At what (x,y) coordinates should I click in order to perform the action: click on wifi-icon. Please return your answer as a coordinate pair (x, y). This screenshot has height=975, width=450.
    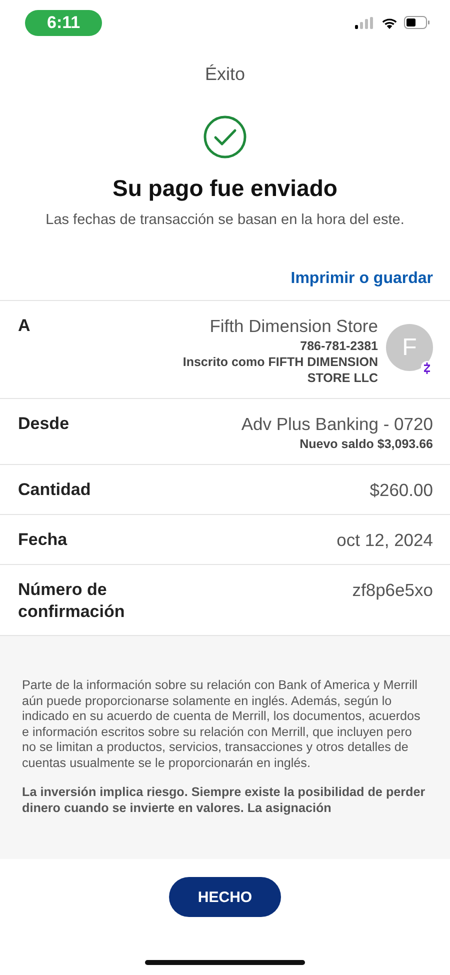
    Looking at the image, I should click on (389, 22).